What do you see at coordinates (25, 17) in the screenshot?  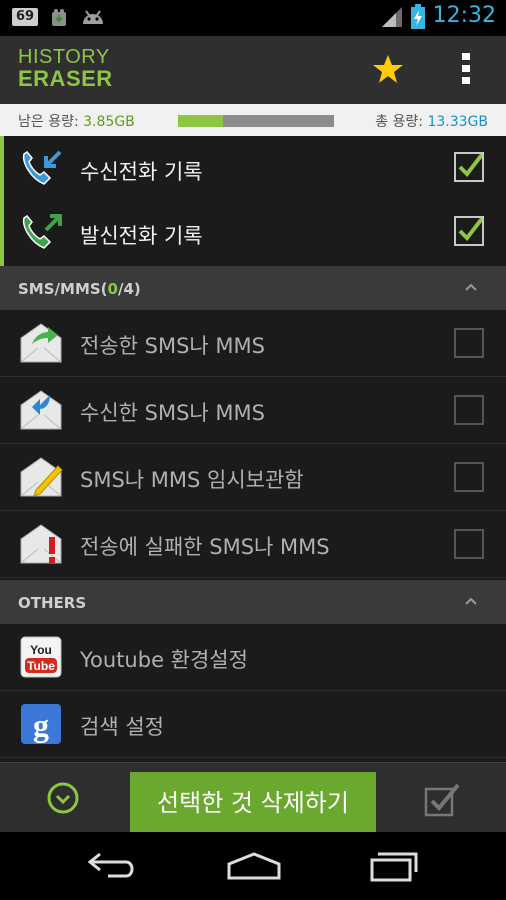 I see `notification-count-badge: 69` at bounding box center [25, 17].